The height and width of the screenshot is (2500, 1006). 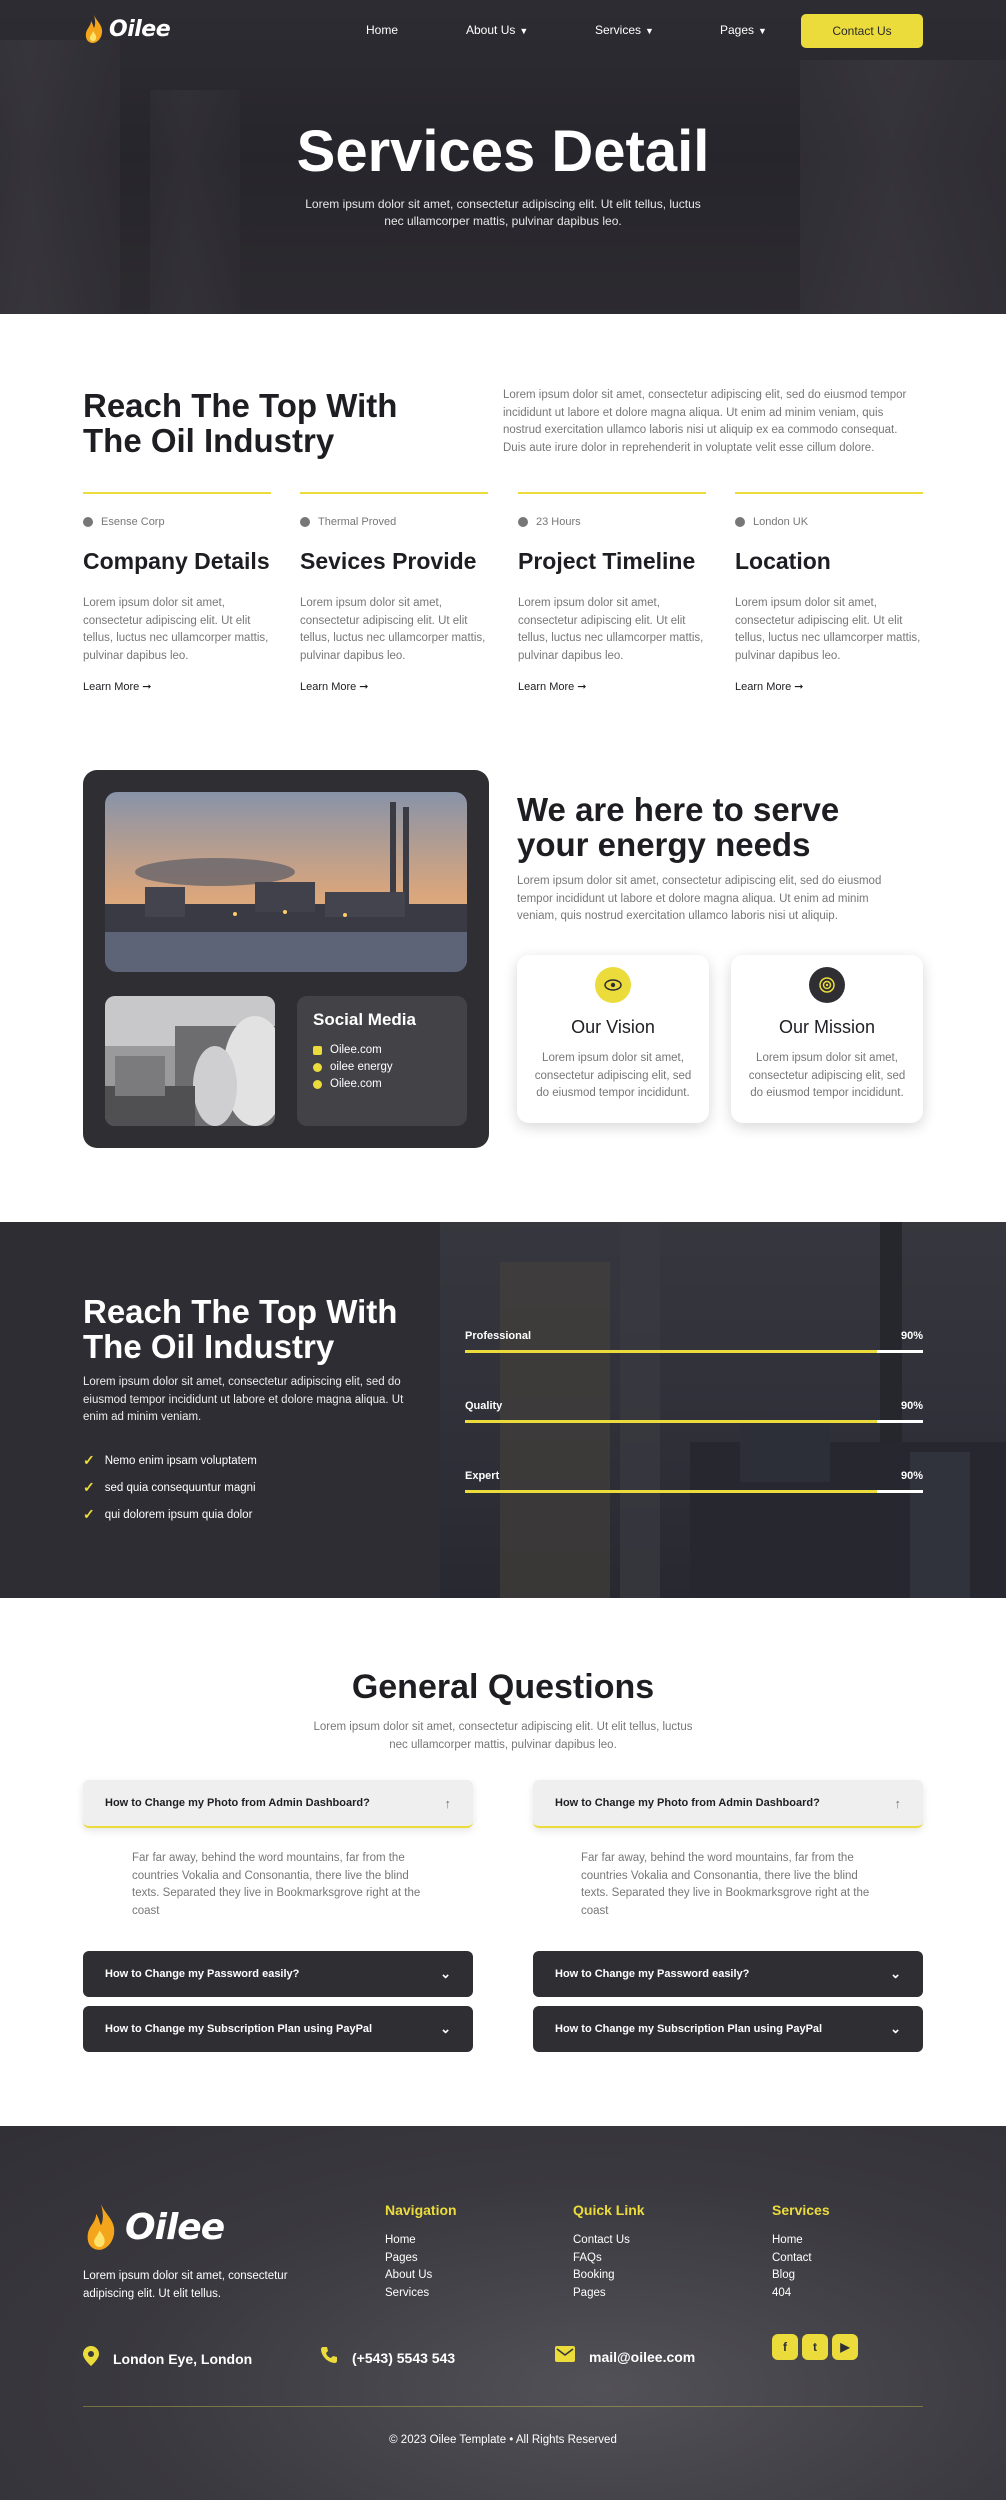 What do you see at coordinates (827, 985) in the screenshot?
I see `target-icon` at bounding box center [827, 985].